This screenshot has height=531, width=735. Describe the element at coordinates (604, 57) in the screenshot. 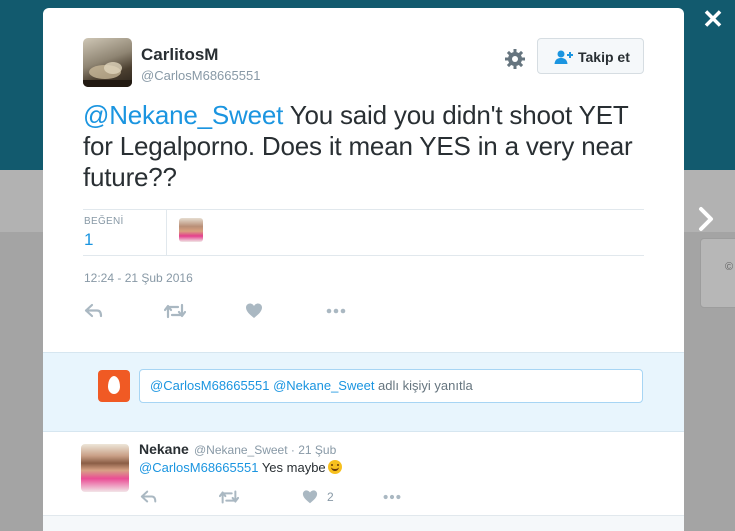

I see `follow-label: Takip et` at that location.